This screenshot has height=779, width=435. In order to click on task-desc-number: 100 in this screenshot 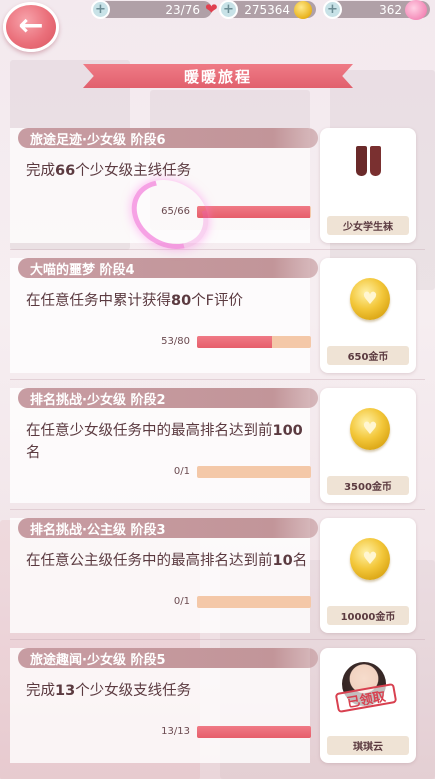, I will do `click(287, 431)`.